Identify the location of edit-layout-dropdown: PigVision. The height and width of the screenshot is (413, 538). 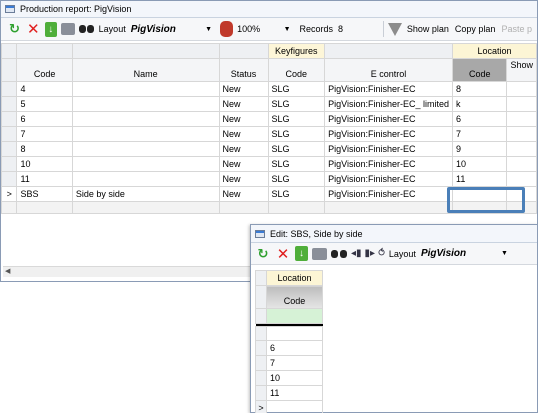
(461, 253).